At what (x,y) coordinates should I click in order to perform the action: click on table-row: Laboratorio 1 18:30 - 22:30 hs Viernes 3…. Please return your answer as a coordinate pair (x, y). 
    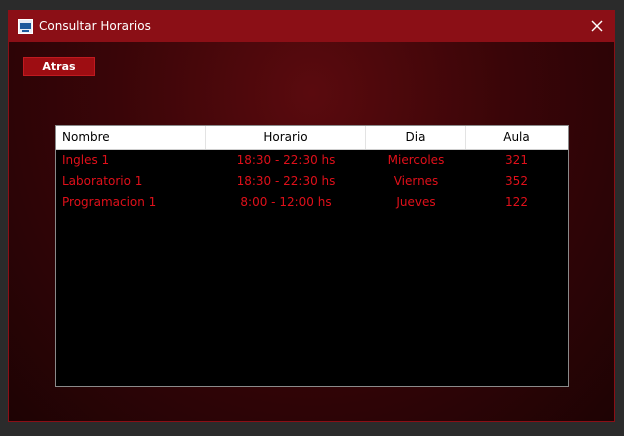
    Looking at the image, I should click on (312, 181).